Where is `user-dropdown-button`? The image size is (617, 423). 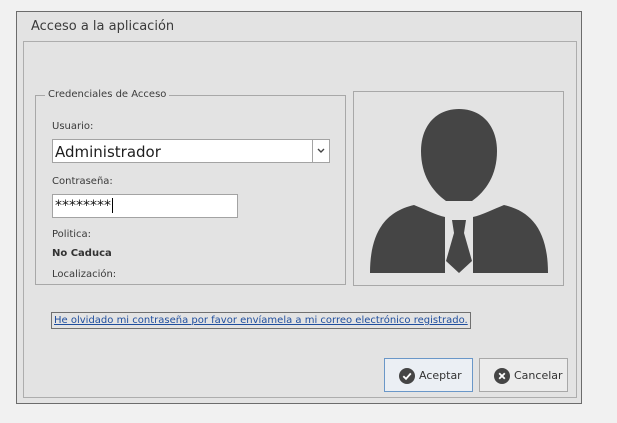 user-dropdown-button is located at coordinates (320, 151).